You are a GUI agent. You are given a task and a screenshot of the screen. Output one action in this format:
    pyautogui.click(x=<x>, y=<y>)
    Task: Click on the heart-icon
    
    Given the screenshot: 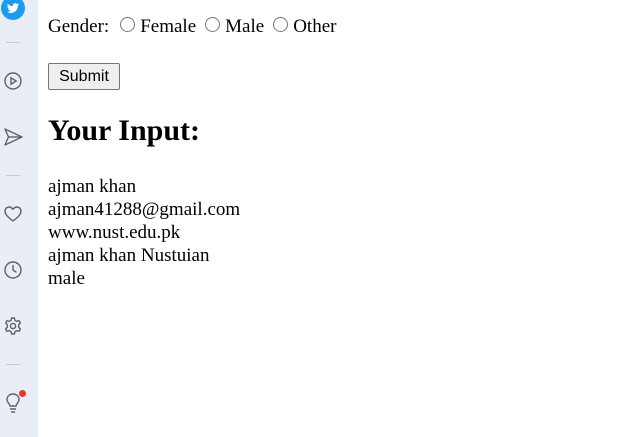 What is the action you would take?
    pyautogui.click(x=13, y=214)
    